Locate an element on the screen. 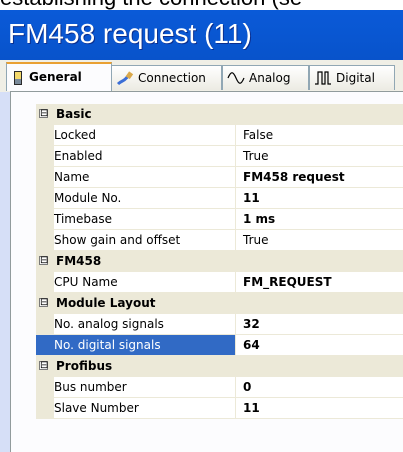 The image size is (403, 452). property-row-cpu-name: CPU Name FM_REQUEST is located at coordinates (219, 282).